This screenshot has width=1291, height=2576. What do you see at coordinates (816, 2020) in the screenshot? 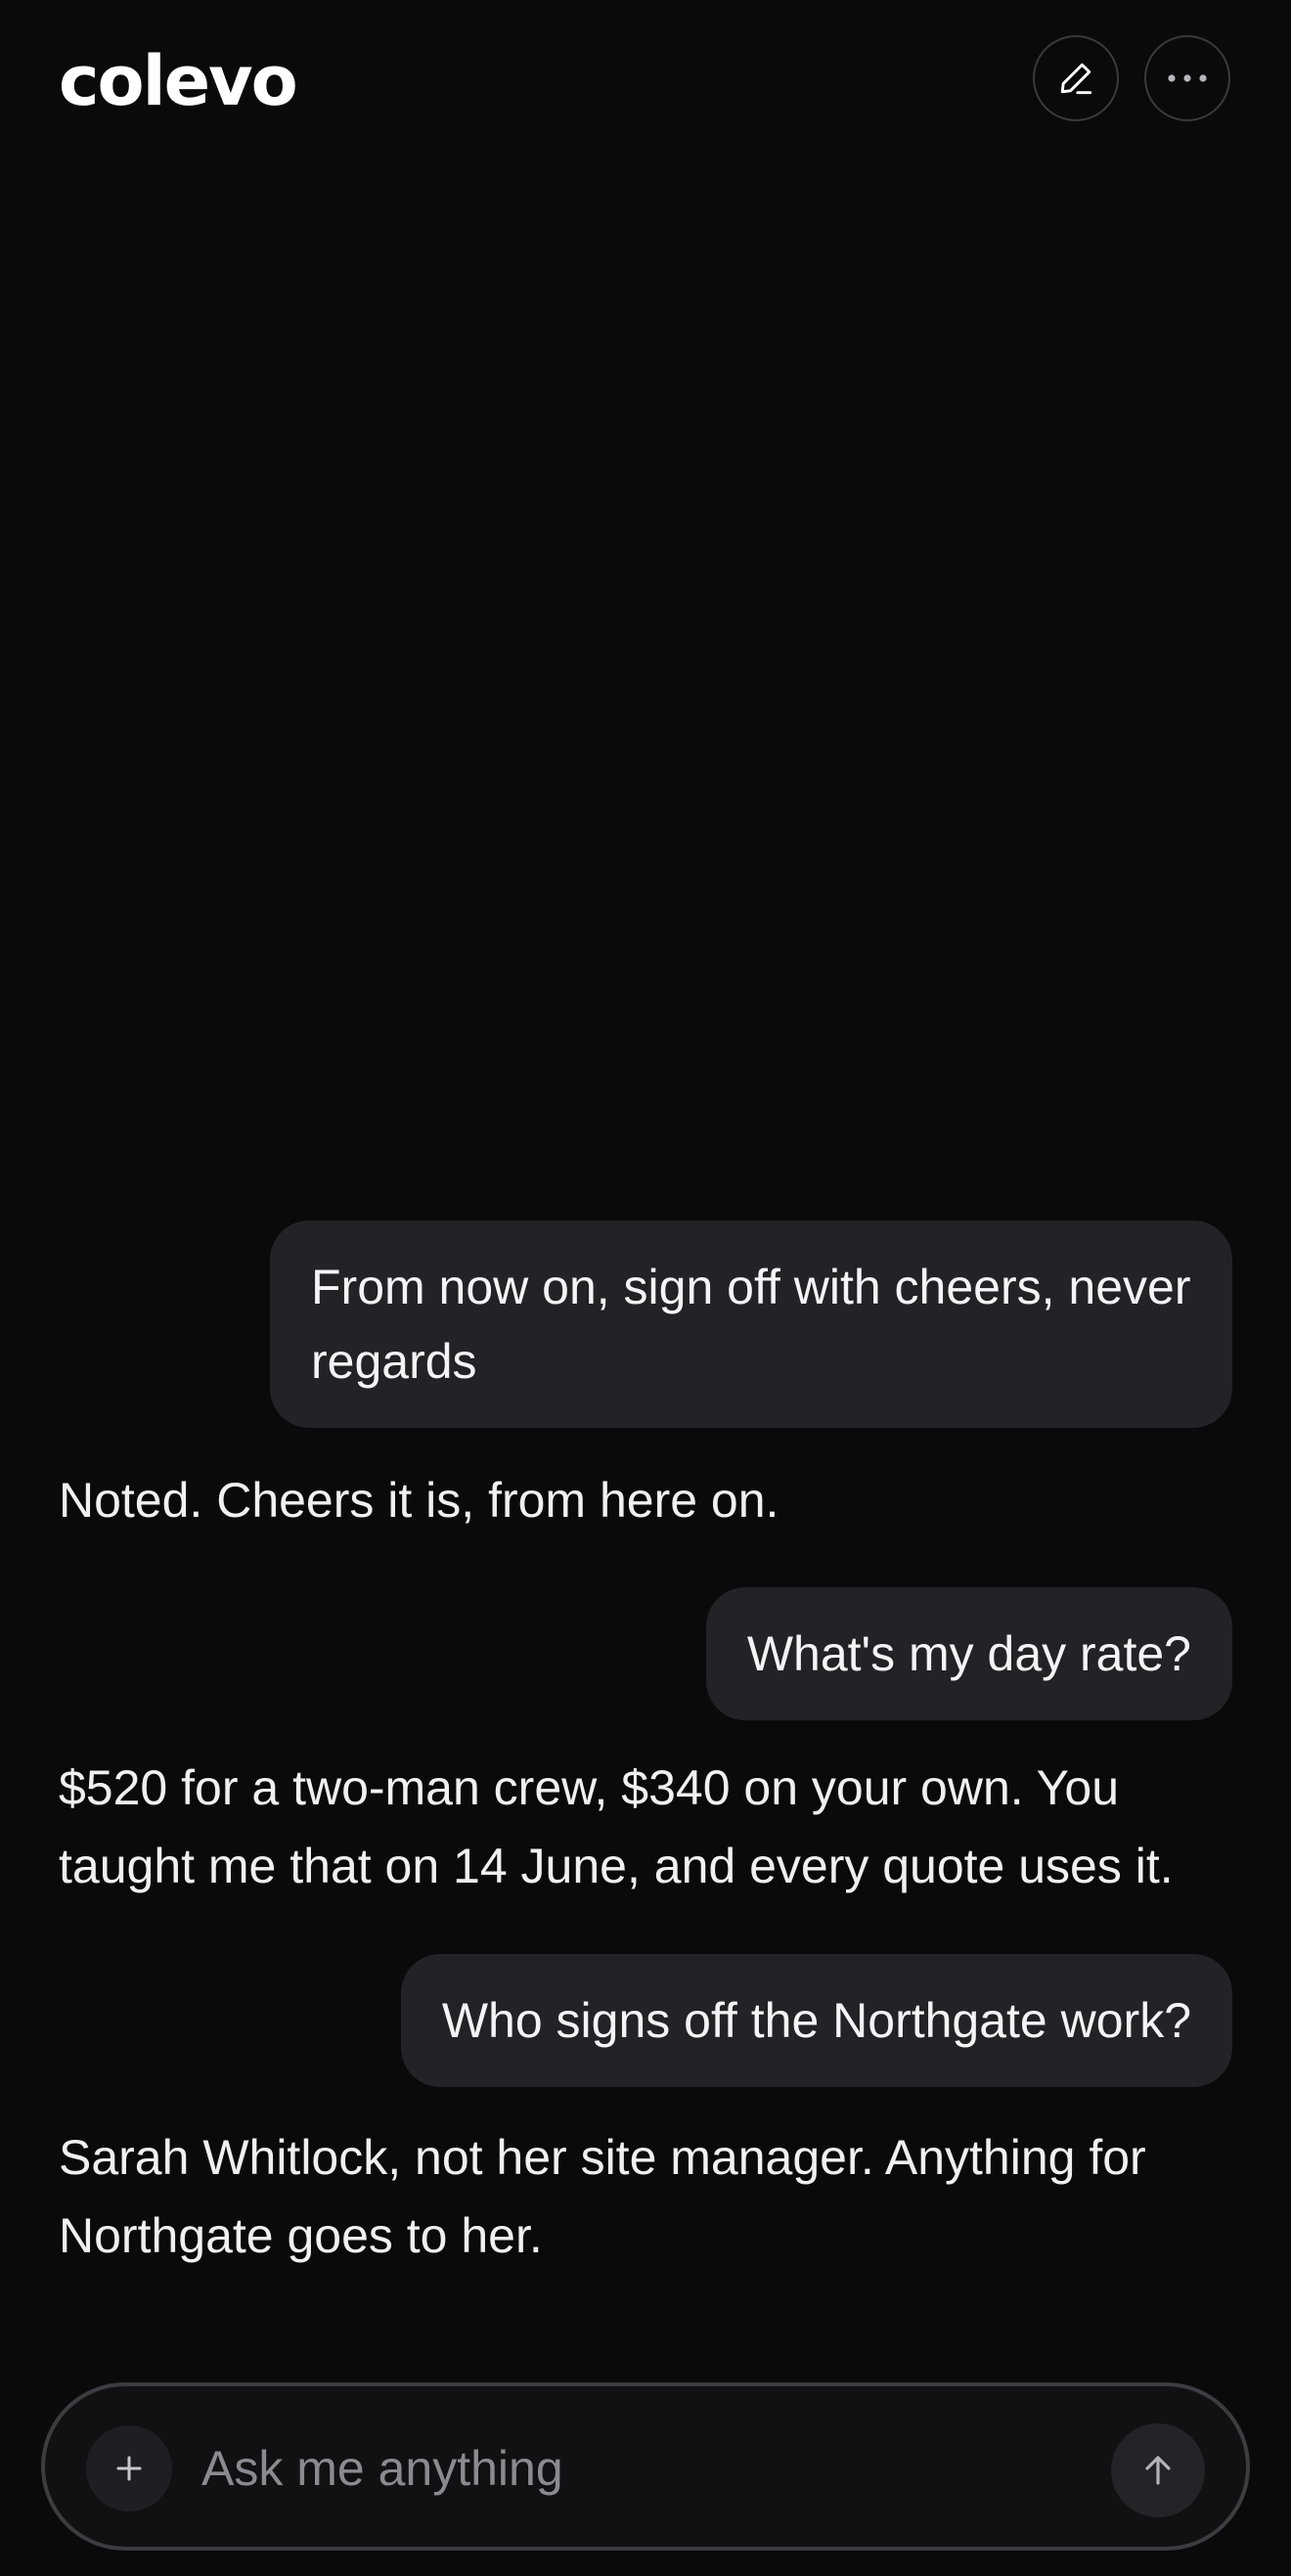
I see `user-message: Who signs off the Northgate work?` at bounding box center [816, 2020].